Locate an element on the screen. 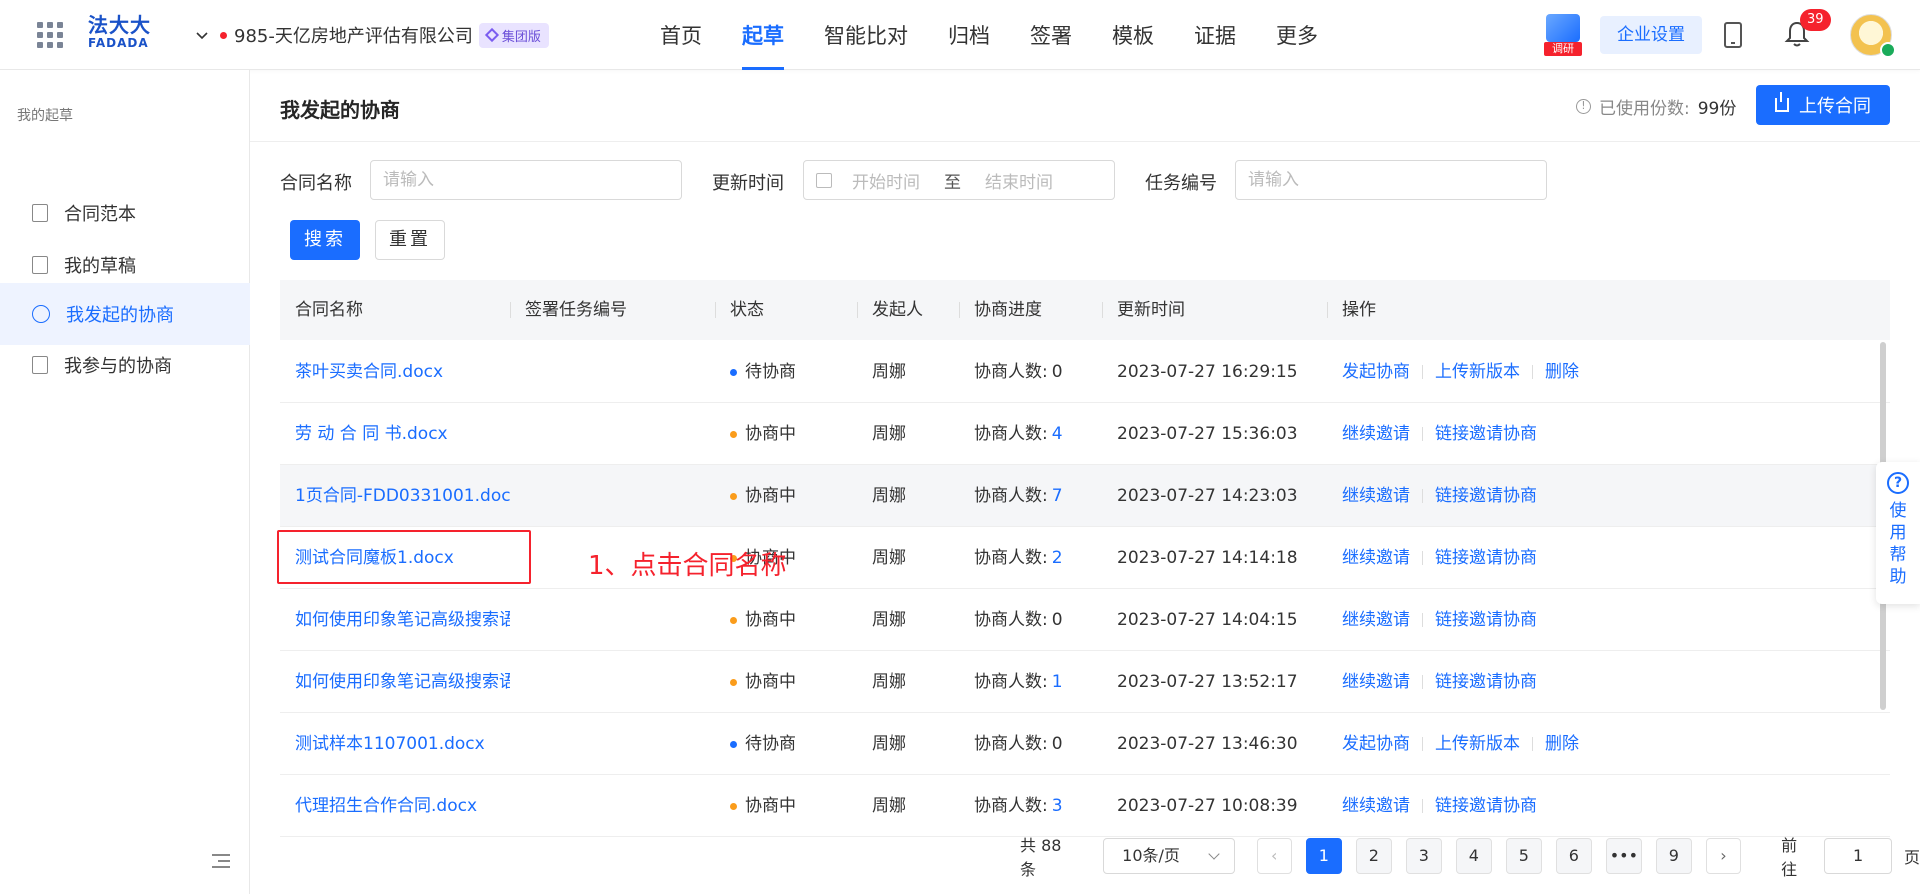 The height and width of the screenshot is (894, 1920). task-number-input: 请输入 is located at coordinates (1391, 180).